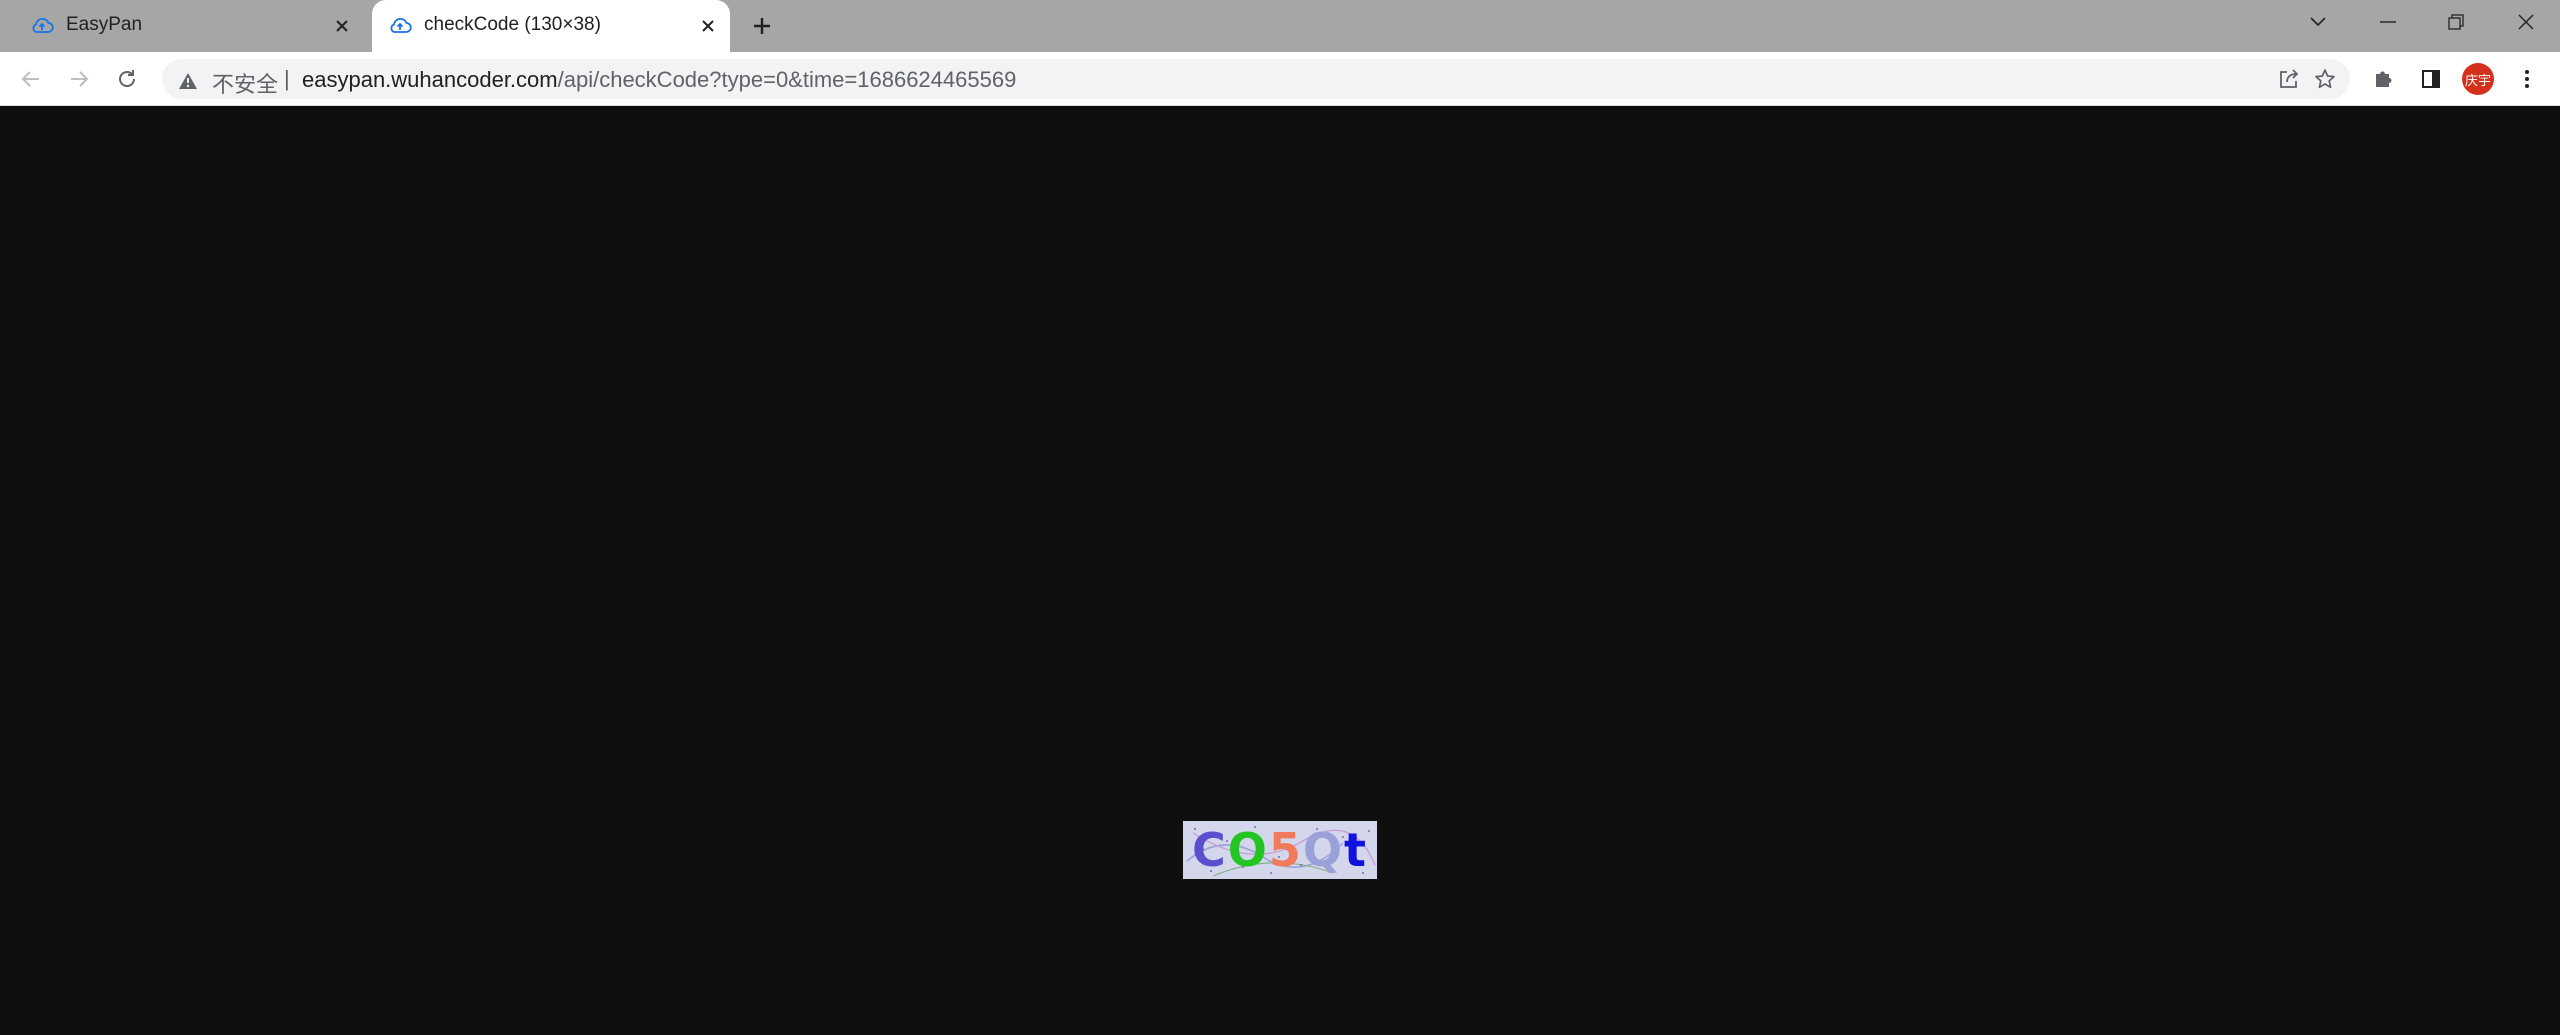 The height and width of the screenshot is (1035, 2560). What do you see at coordinates (430, 79) in the screenshot?
I see `url-host: easypan.wuhancoder.com` at bounding box center [430, 79].